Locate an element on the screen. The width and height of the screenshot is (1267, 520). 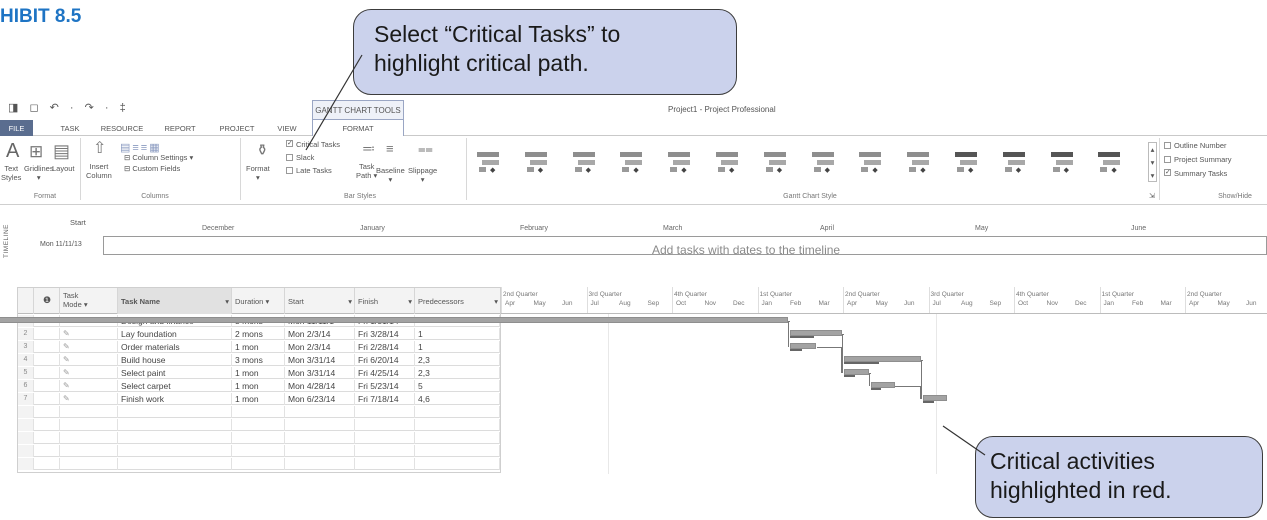
insert-column-button: Insert Column is located at coordinates (99, 171).